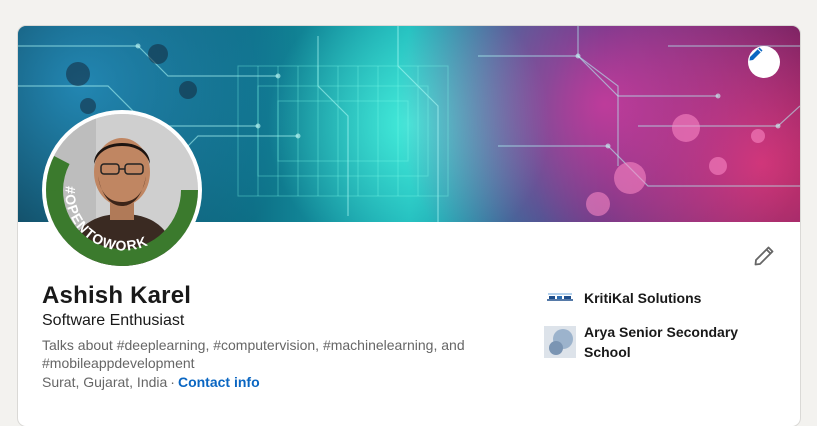 The width and height of the screenshot is (817, 426). I want to click on org-item-kritikal: KritiKal Solutions, so click(649, 298).